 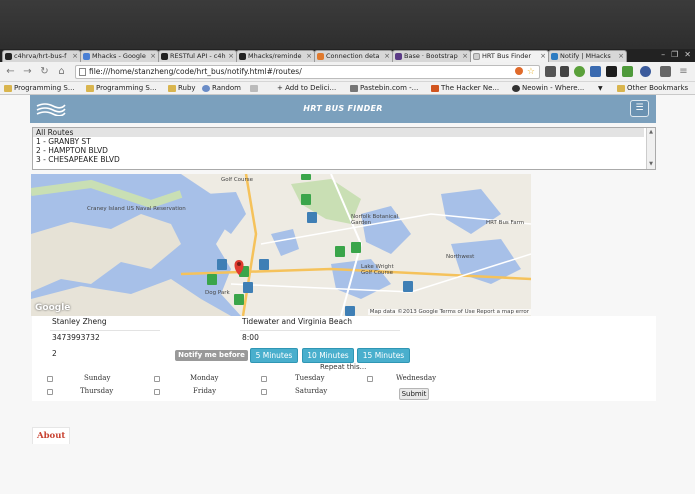 I want to click on bookmark-label: Other Bookmarks, so click(x=658, y=88).